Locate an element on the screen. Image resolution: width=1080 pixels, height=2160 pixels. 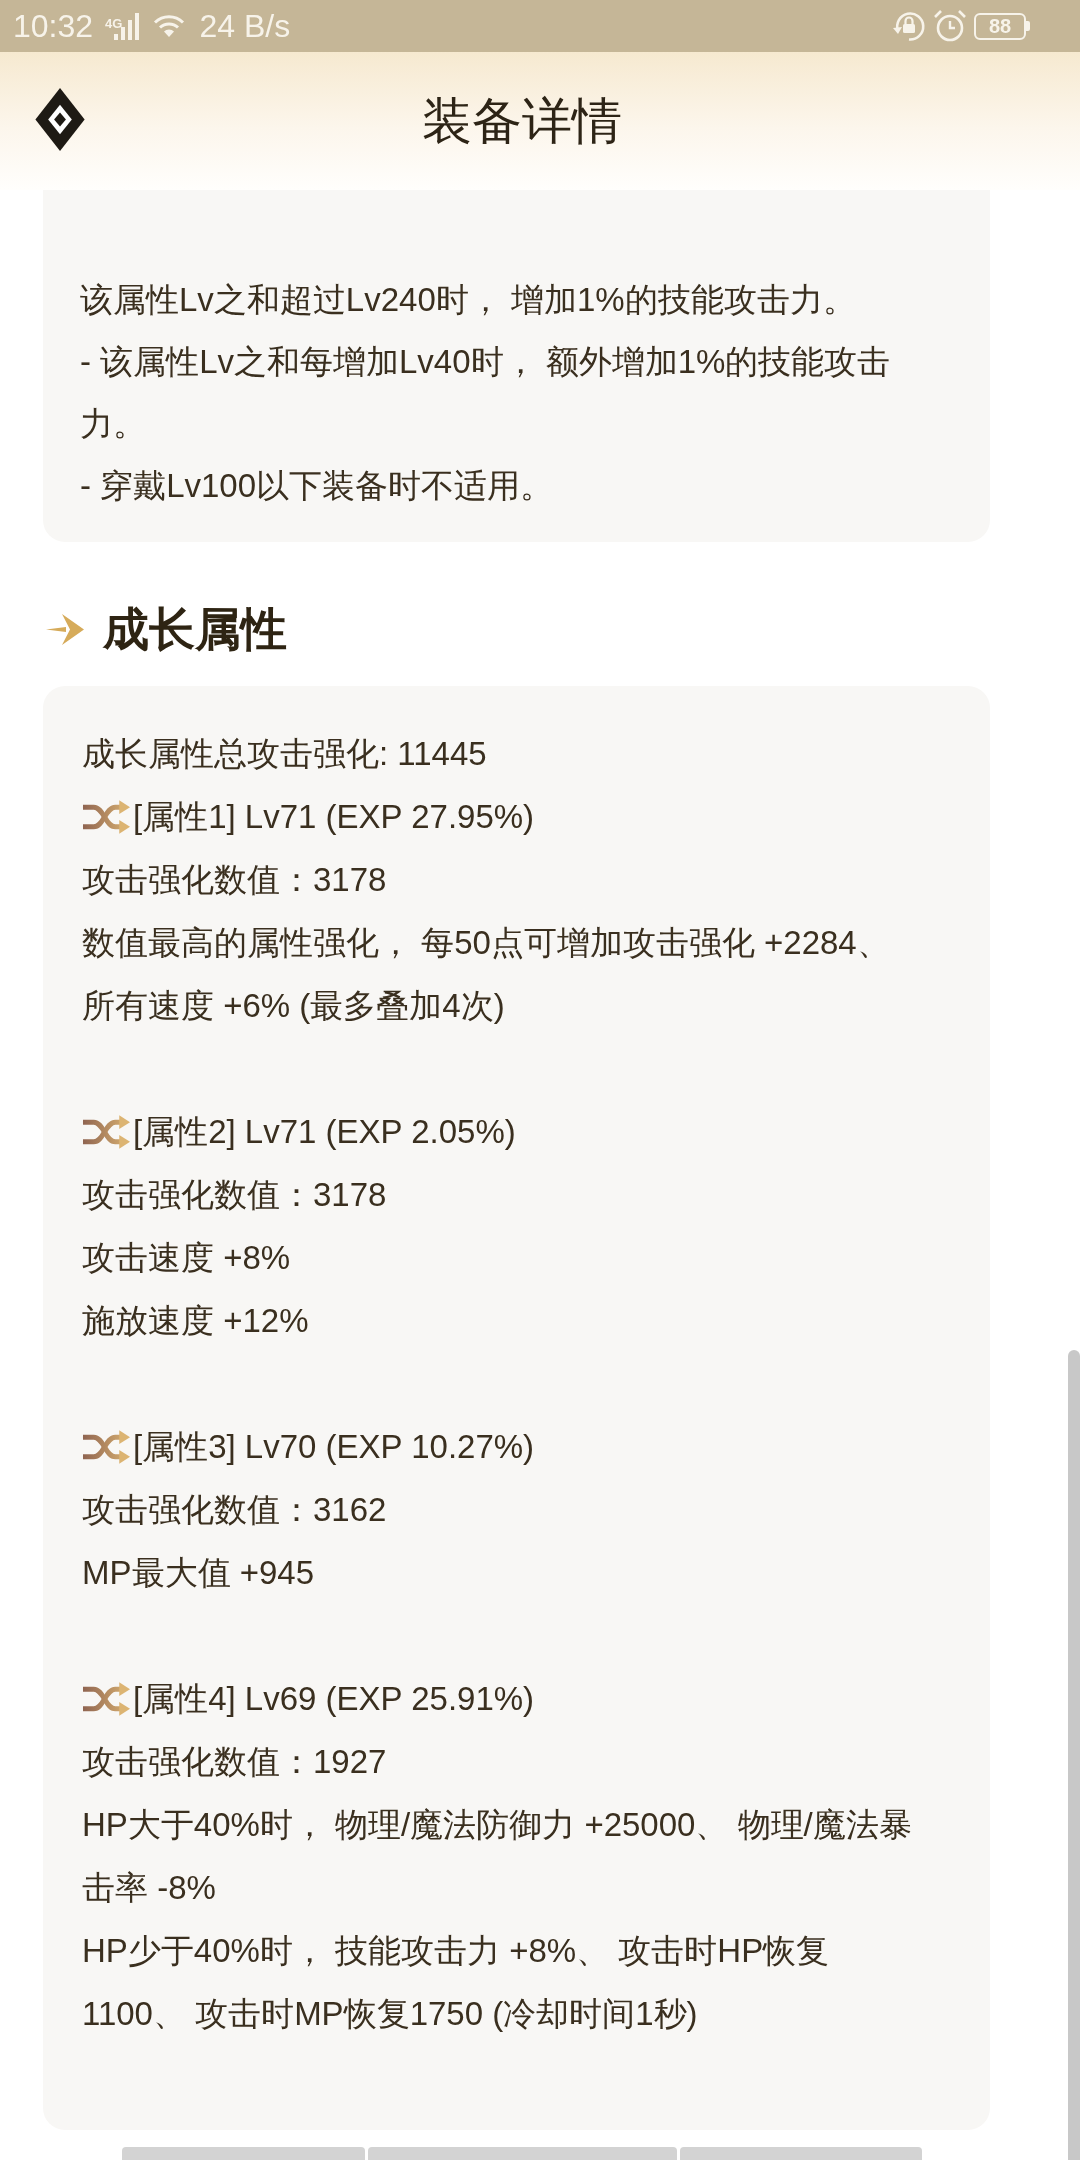
diamond-logo-icon is located at coordinates (60, 119).